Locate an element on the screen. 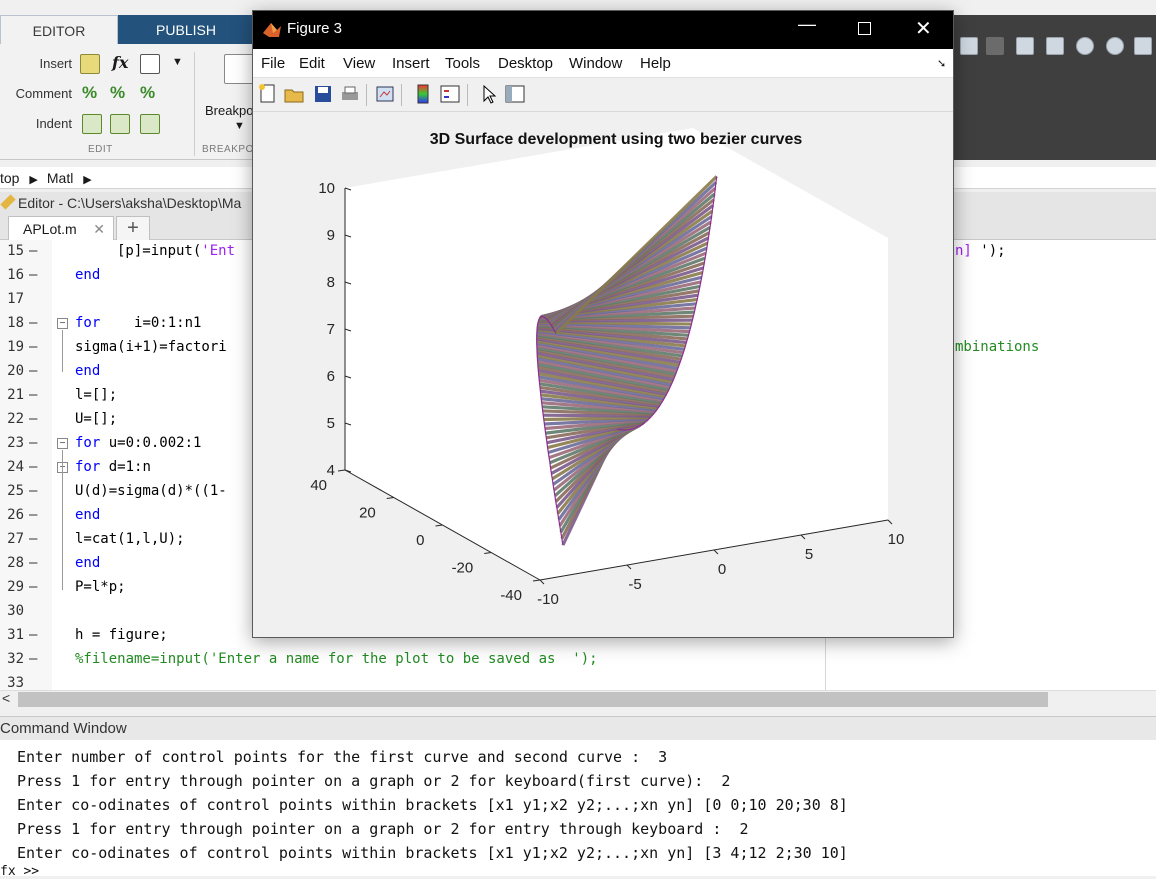  comment-label: Comment is located at coordinates (38, 93).